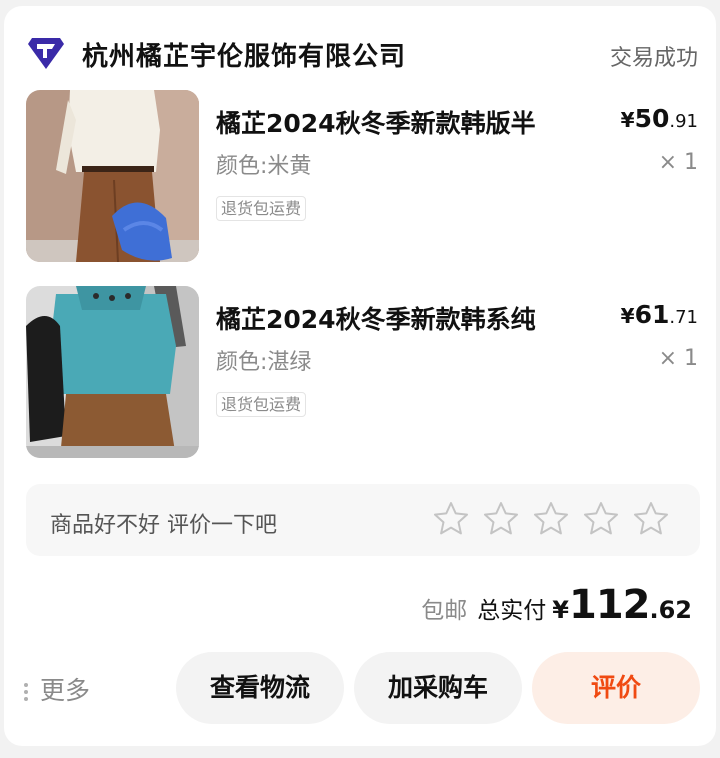  Describe the element at coordinates (26, 692) in the screenshot. I see `more-dots-icon` at that location.